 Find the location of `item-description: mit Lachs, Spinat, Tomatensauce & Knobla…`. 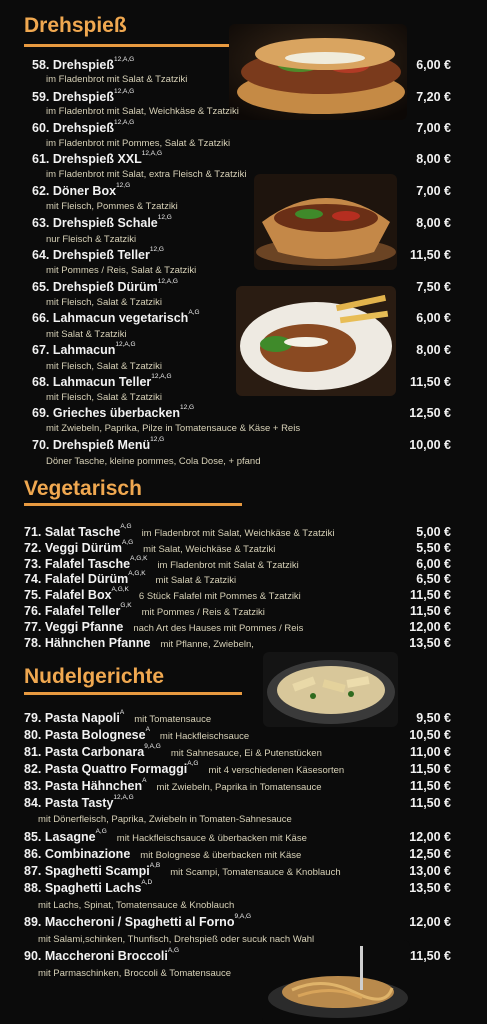

item-description: mit Lachs, Spinat, Tomatensauce & Knobla… is located at coordinates (136, 905).